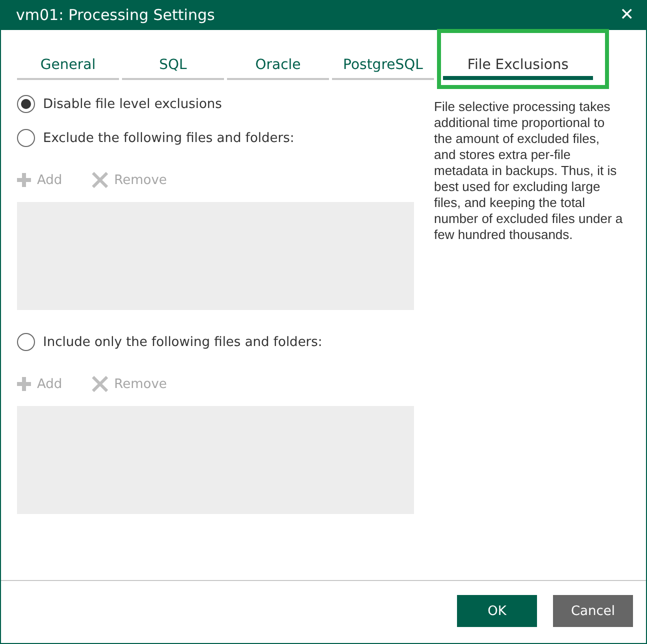 This screenshot has height=644, width=647. I want to click on tab: SQL, so click(173, 64).